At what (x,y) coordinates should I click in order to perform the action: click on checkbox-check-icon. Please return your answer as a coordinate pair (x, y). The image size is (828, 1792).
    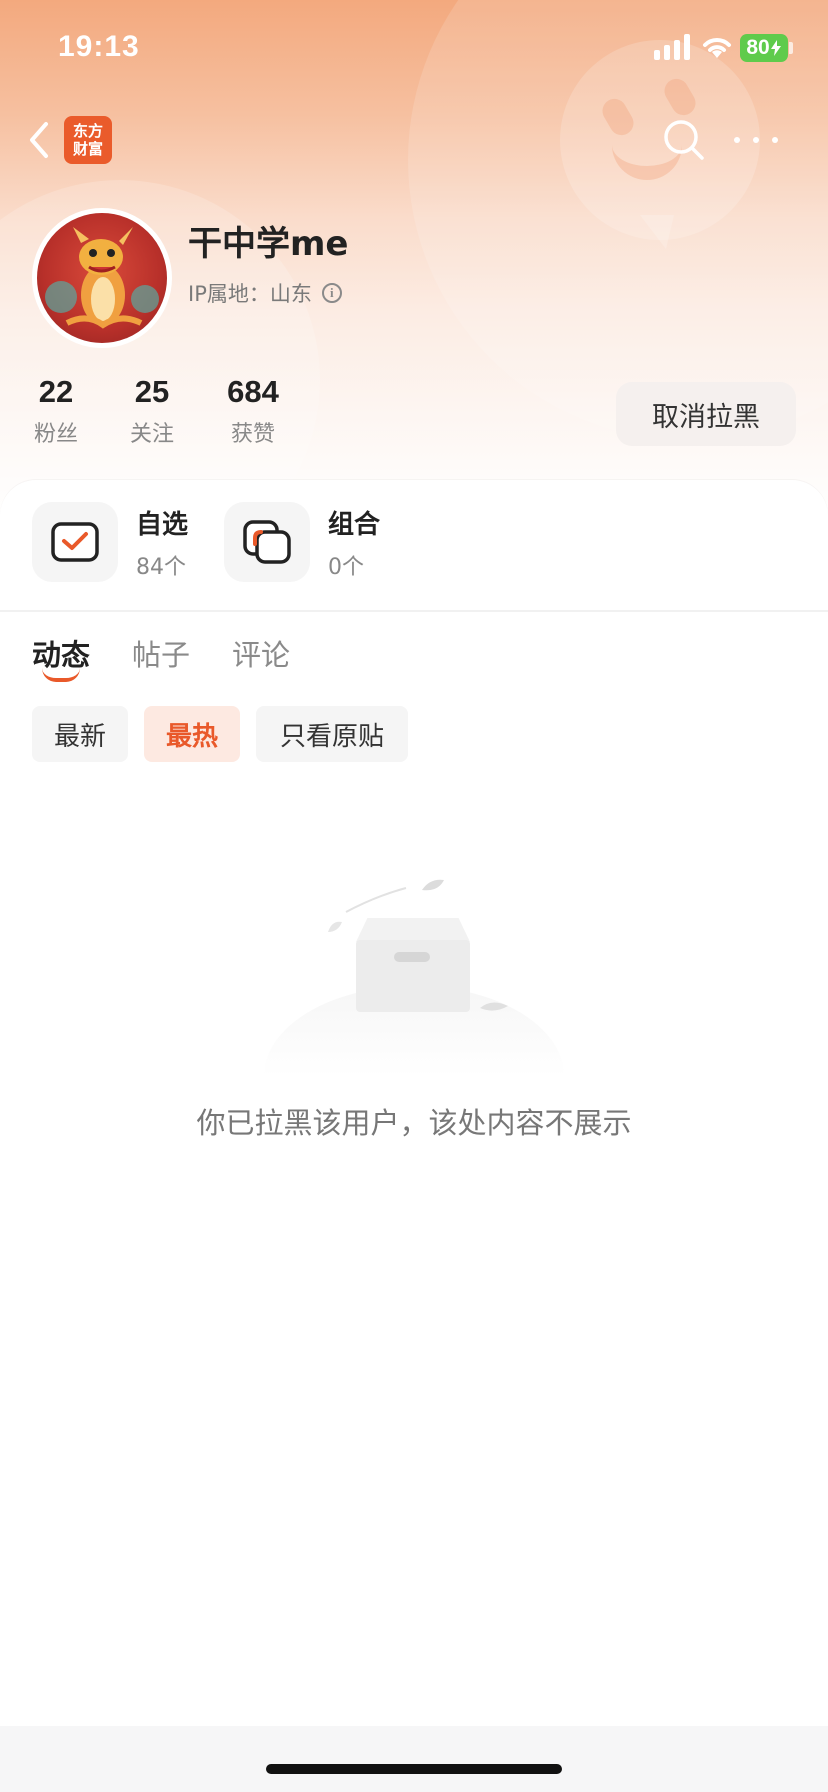
    Looking at the image, I should click on (75, 542).